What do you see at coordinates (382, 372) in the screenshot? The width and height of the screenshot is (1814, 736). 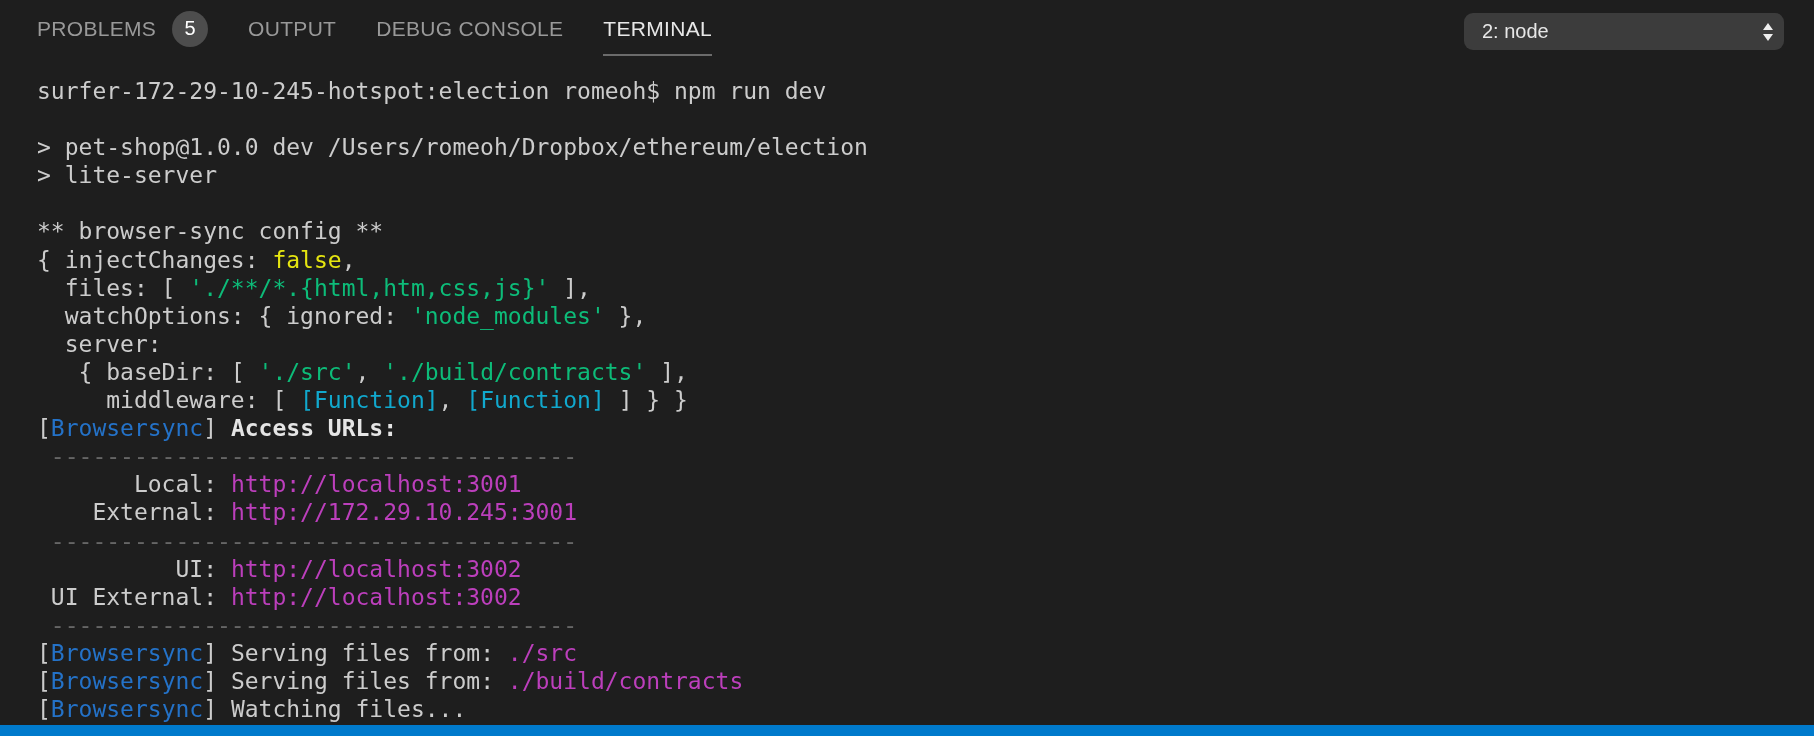 I see `terminal-line: { baseDir: [ './src', './build/contracts' ],` at bounding box center [382, 372].